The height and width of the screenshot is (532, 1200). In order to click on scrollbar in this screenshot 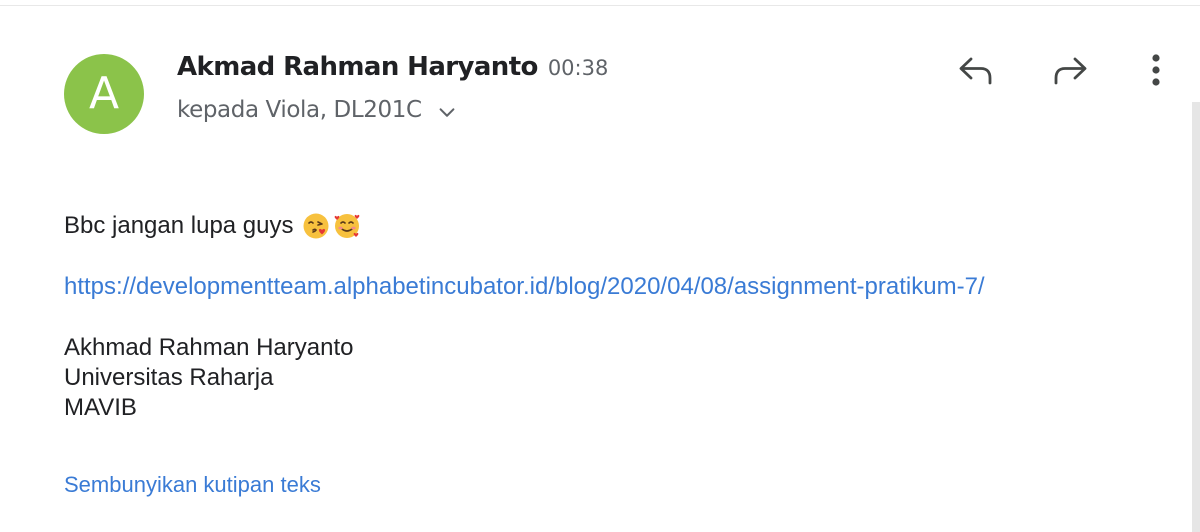, I will do `click(1196, 317)`.